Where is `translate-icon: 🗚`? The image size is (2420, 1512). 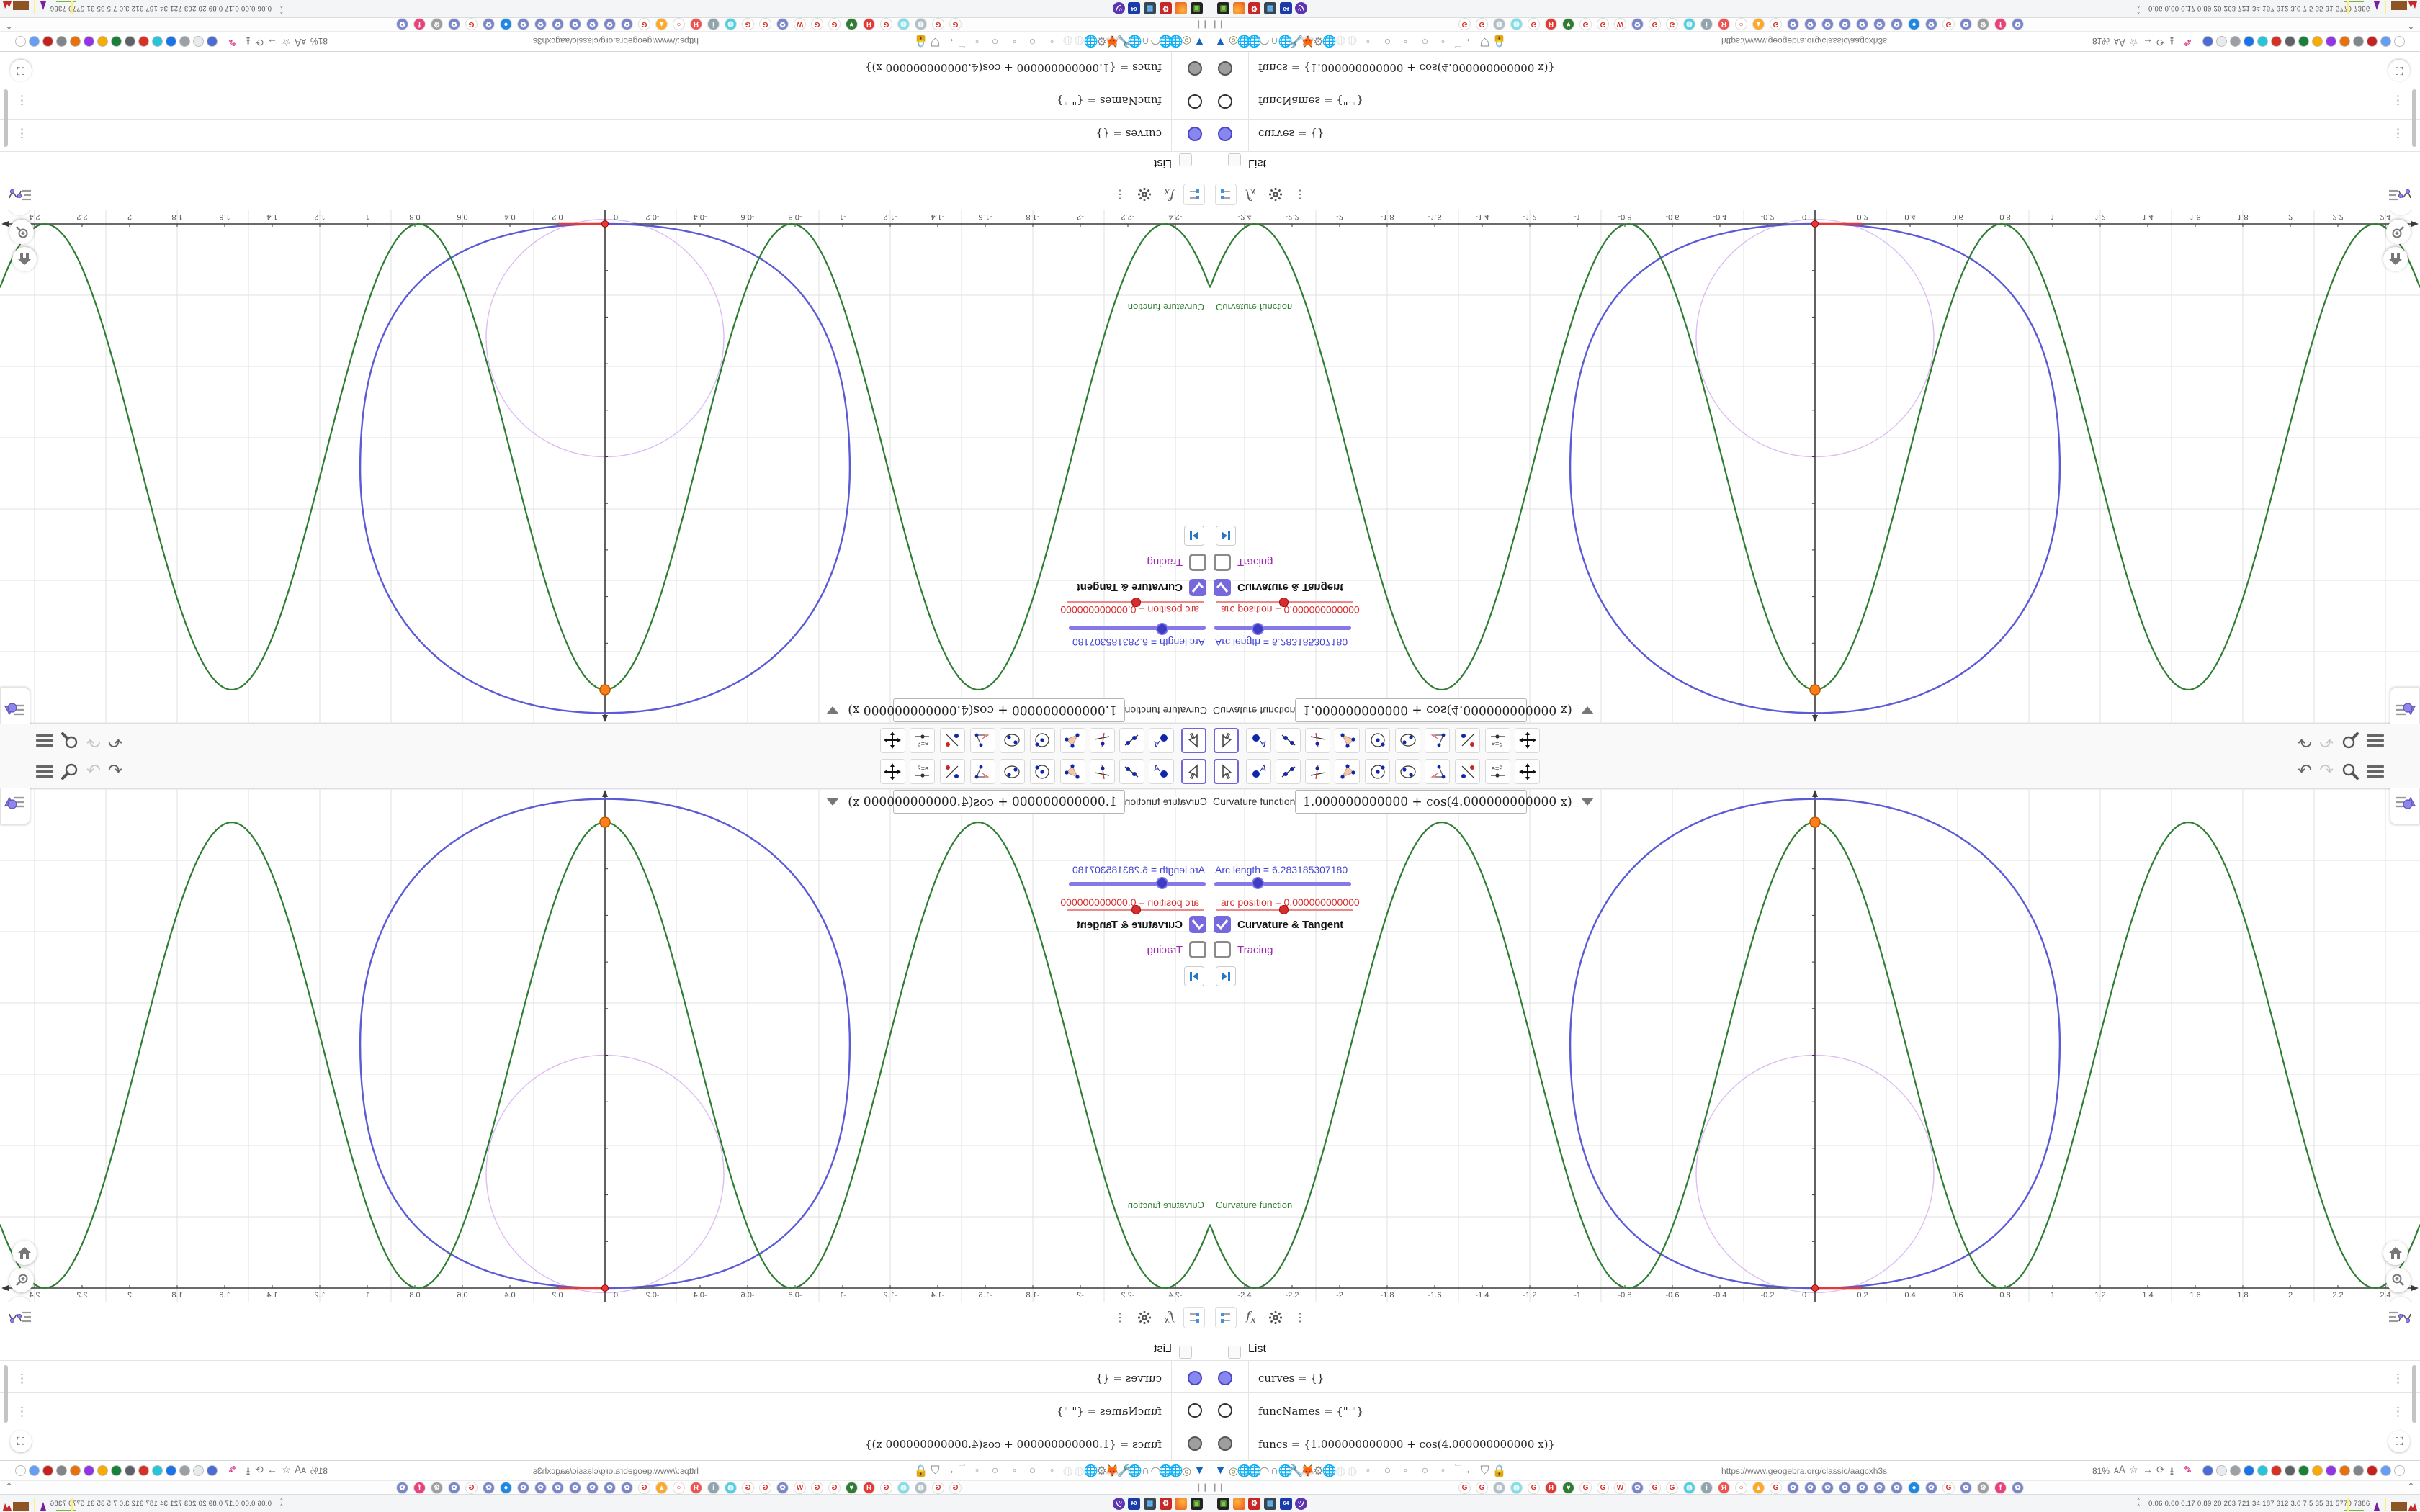
translate-icon: 🗚 is located at coordinates (300, 1470).